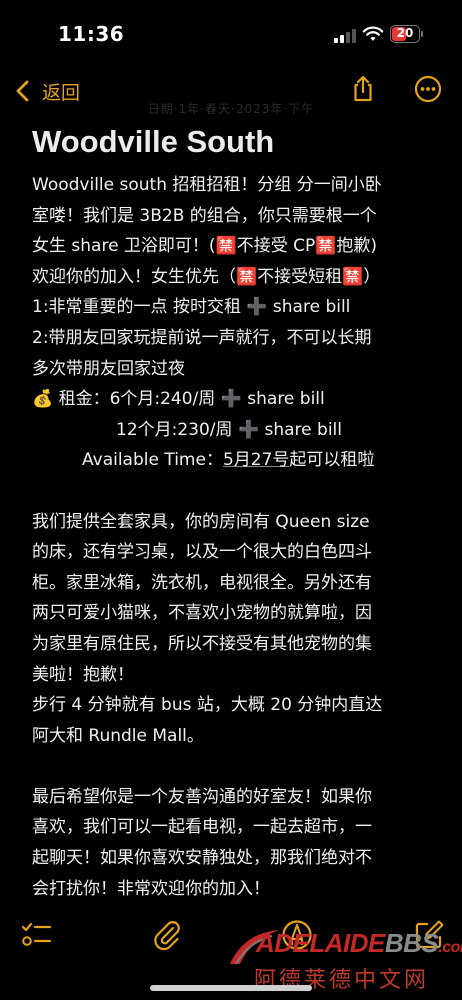 This screenshot has height=1000, width=462. What do you see at coordinates (202, 858) in the screenshot?
I see `note-line: 起聊天！如果你喜欢安静独处，那我们绝对不` at bounding box center [202, 858].